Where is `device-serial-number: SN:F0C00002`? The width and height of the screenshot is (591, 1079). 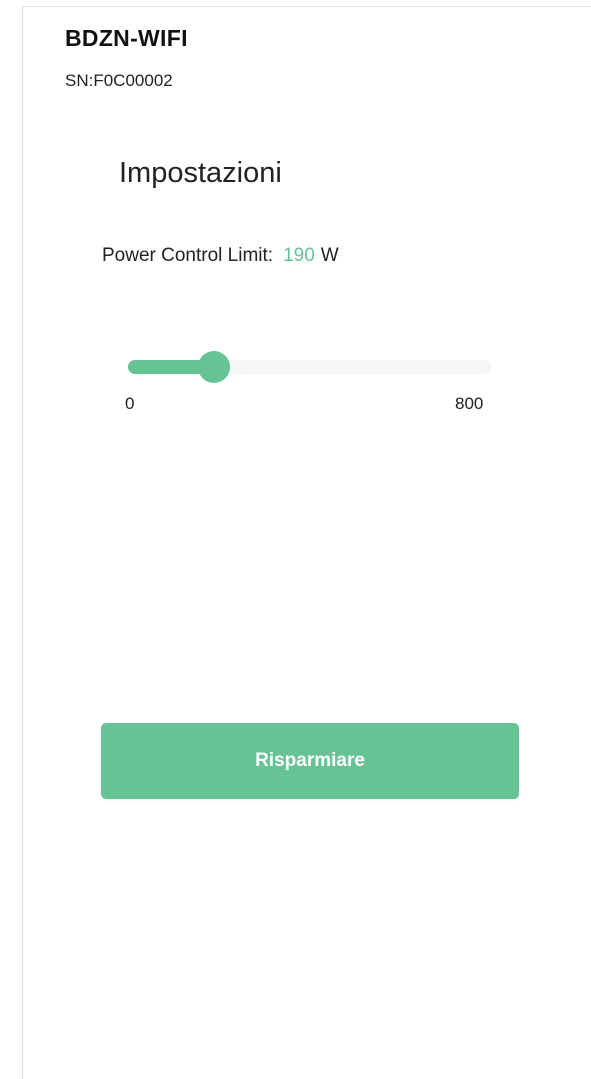 device-serial-number: SN:F0C00002 is located at coordinates (119, 80).